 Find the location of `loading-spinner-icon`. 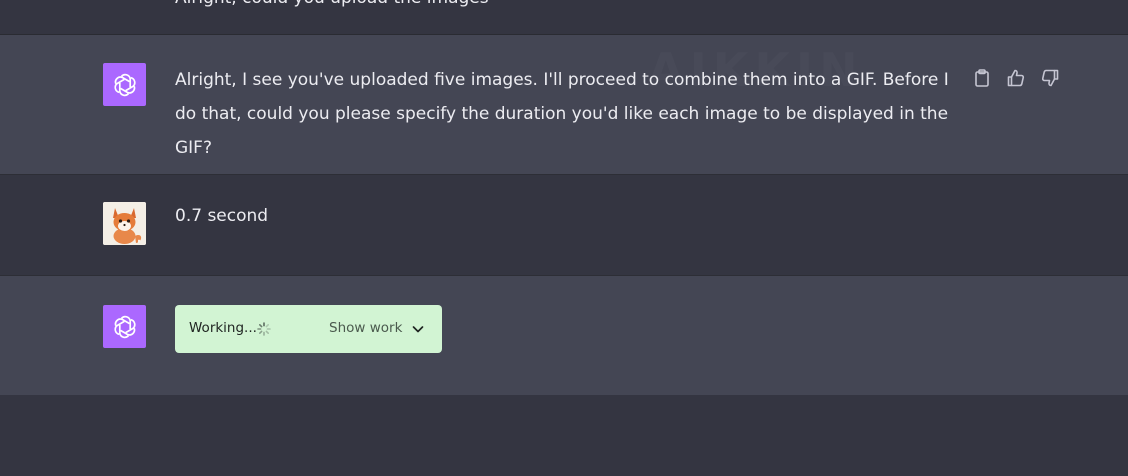

loading-spinner-icon is located at coordinates (264, 329).